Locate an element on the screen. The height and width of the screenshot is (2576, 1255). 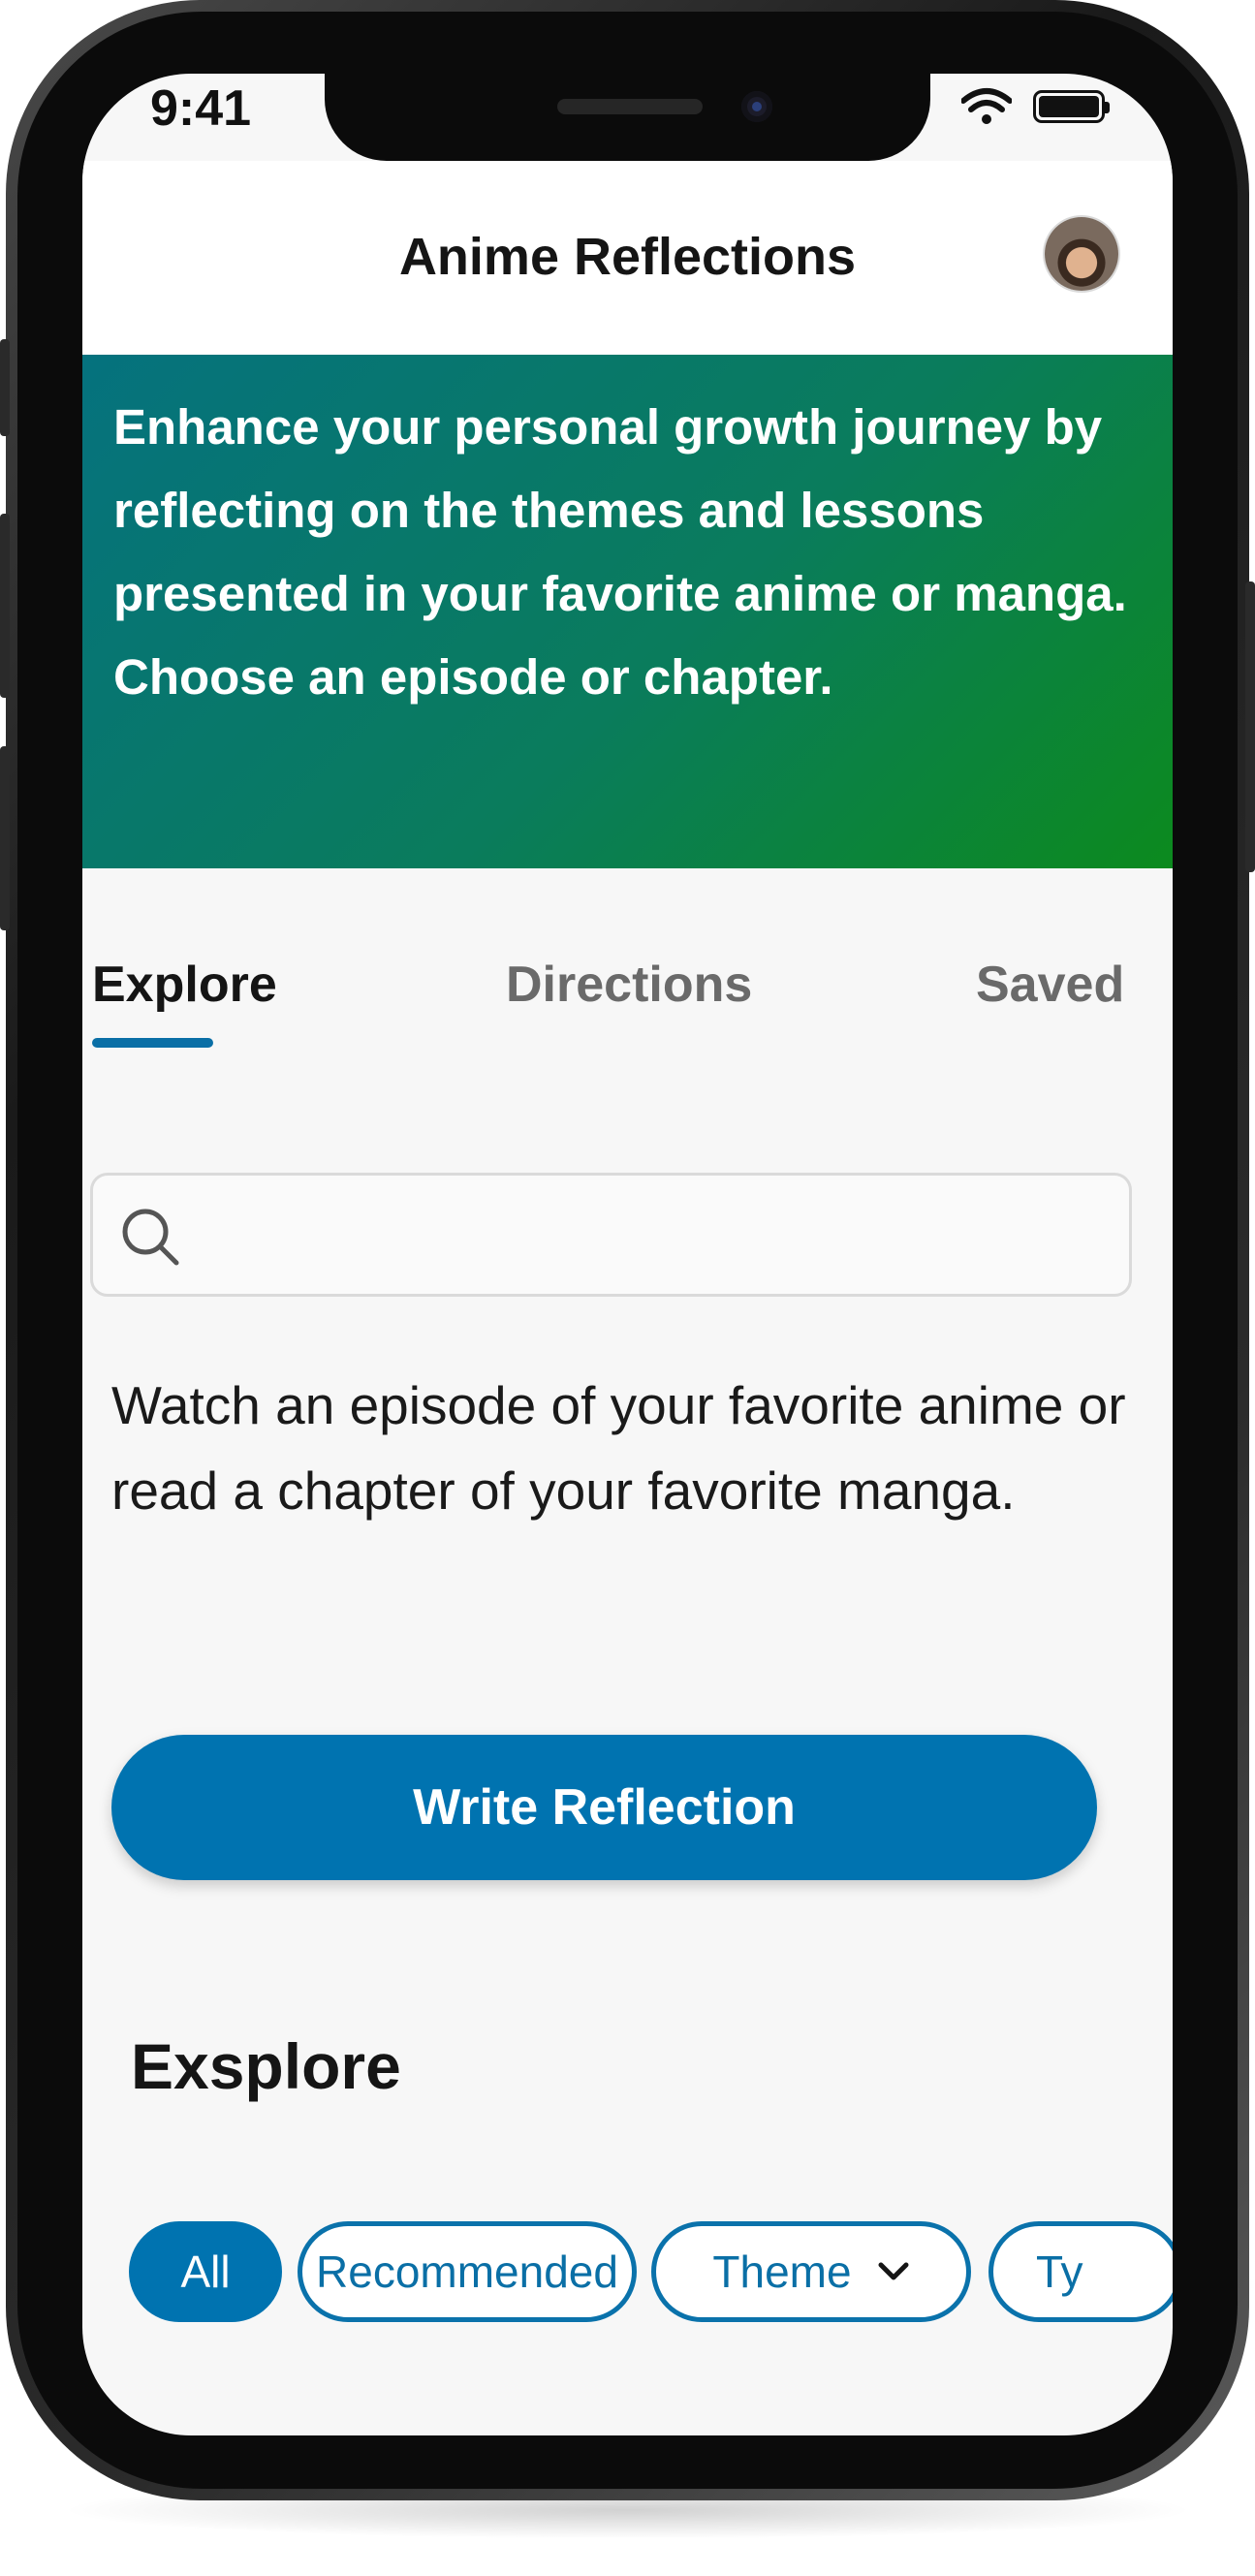
chevron-down-icon is located at coordinates (893, 2271).